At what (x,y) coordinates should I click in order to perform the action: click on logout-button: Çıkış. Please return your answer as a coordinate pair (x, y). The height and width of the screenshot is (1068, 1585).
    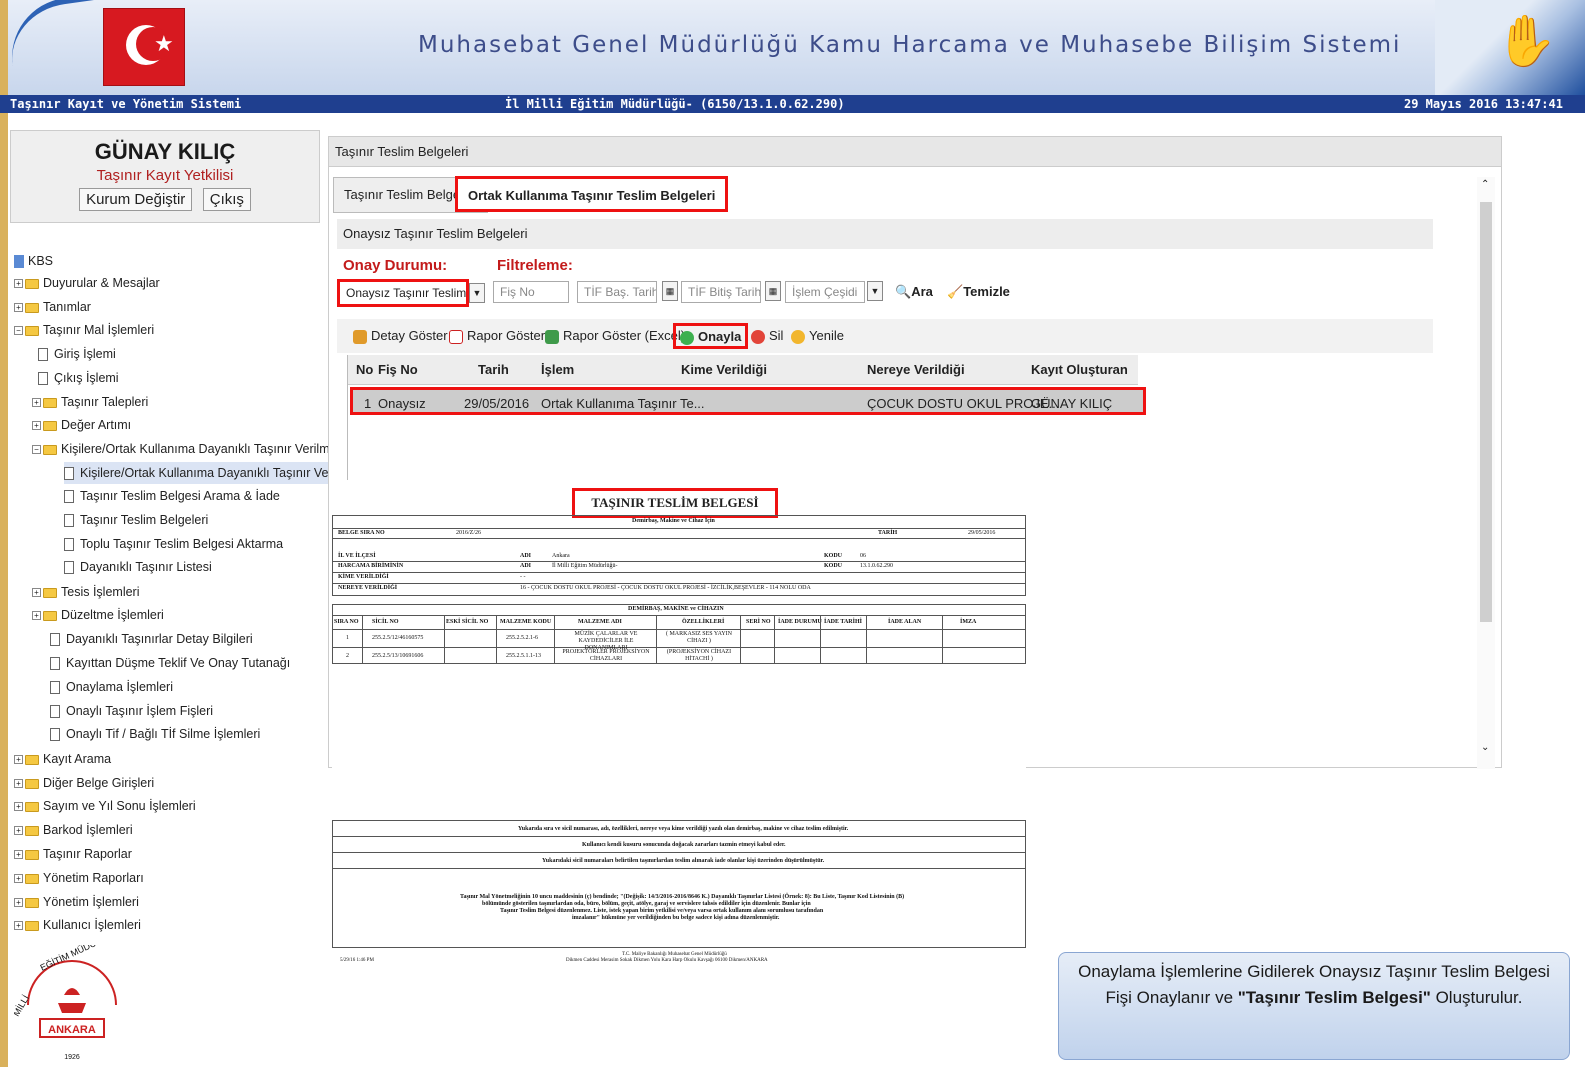
    Looking at the image, I should click on (226, 199).